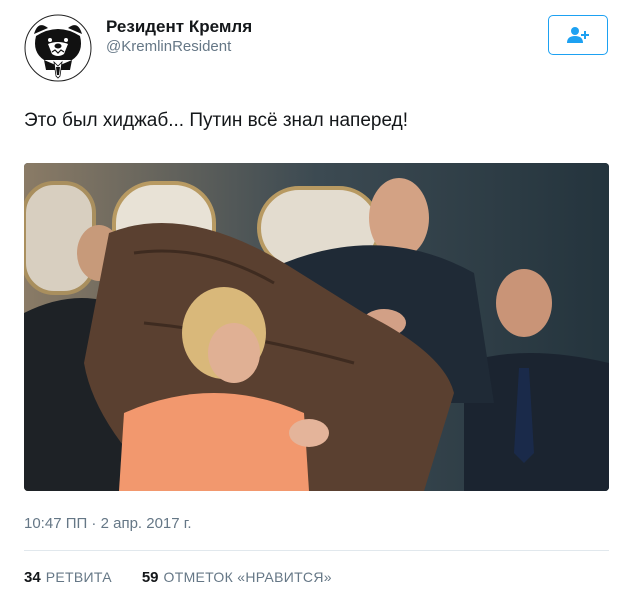 The image size is (640, 603). Describe the element at coordinates (78, 577) in the screenshot. I see `retweets-label: РЕТВИТА` at that location.